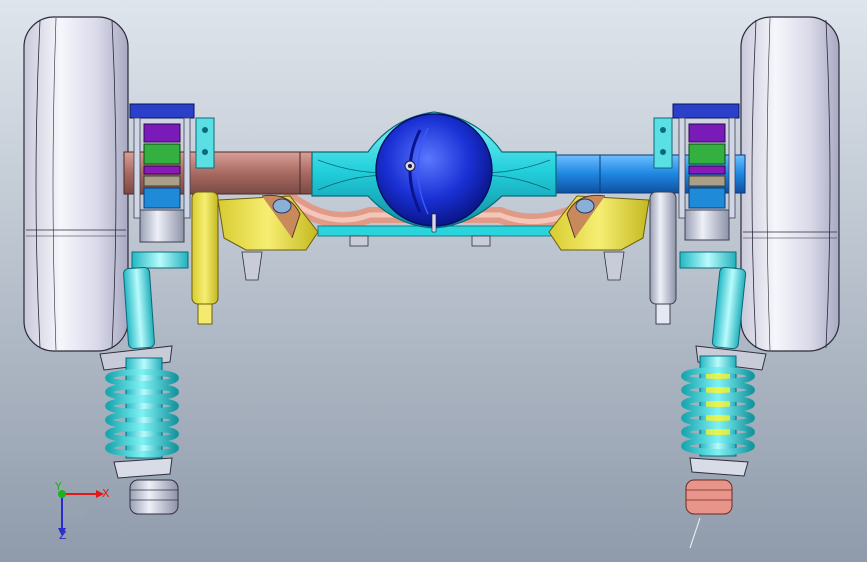  Describe the element at coordinates (79, 511) in the screenshot. I see `orientation-triad: X Y Z` at that location.